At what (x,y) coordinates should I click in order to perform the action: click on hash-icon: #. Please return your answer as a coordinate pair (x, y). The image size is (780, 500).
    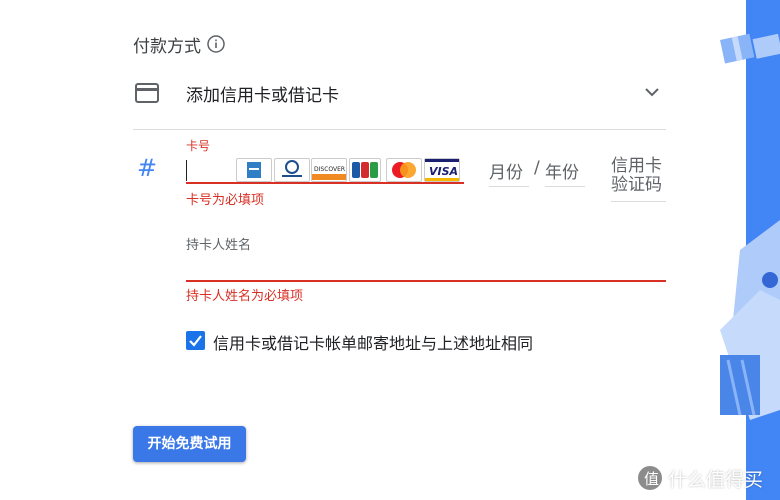
    Looking at the image, I should click on (147, 168).